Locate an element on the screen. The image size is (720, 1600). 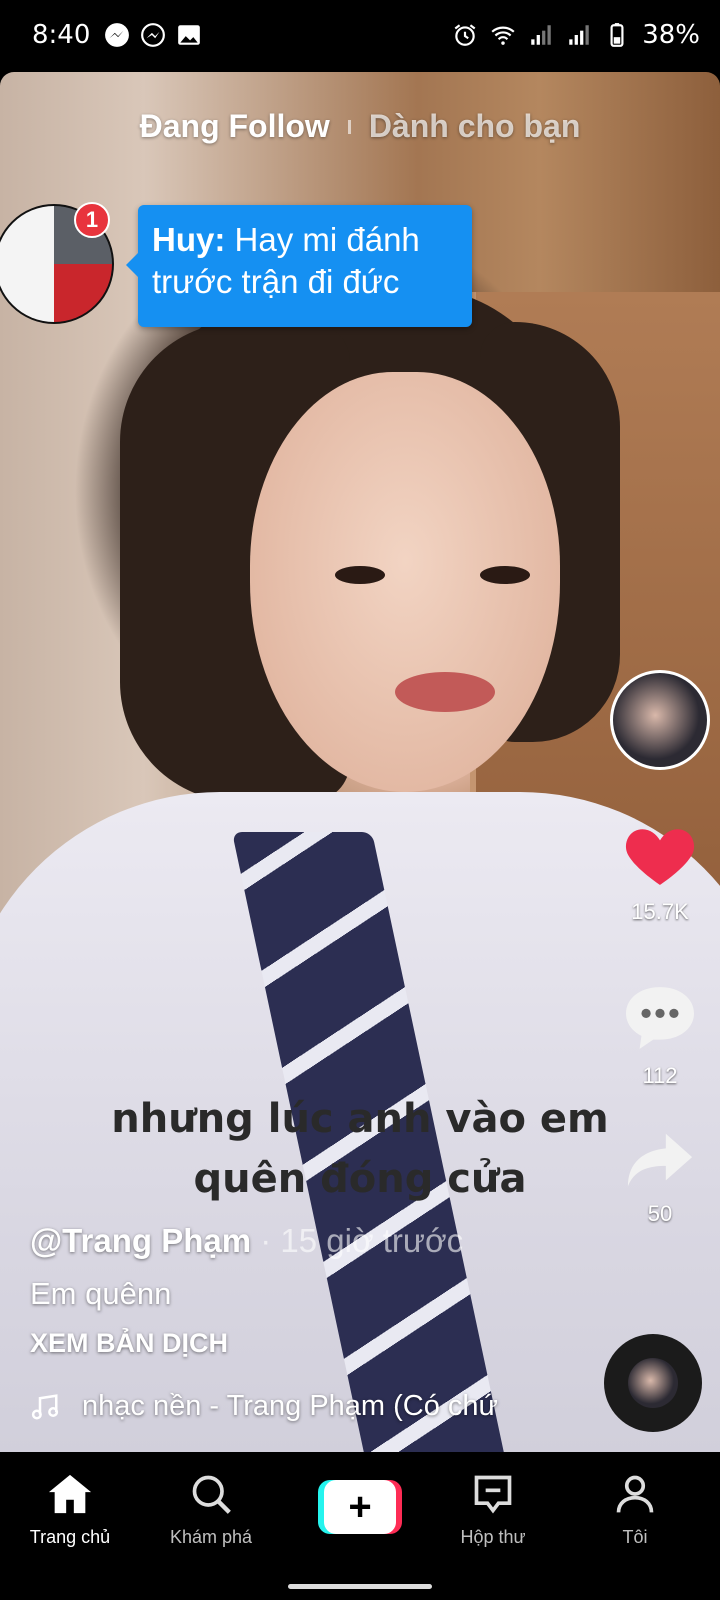
battery-icon is located at coordinates (617, 35).